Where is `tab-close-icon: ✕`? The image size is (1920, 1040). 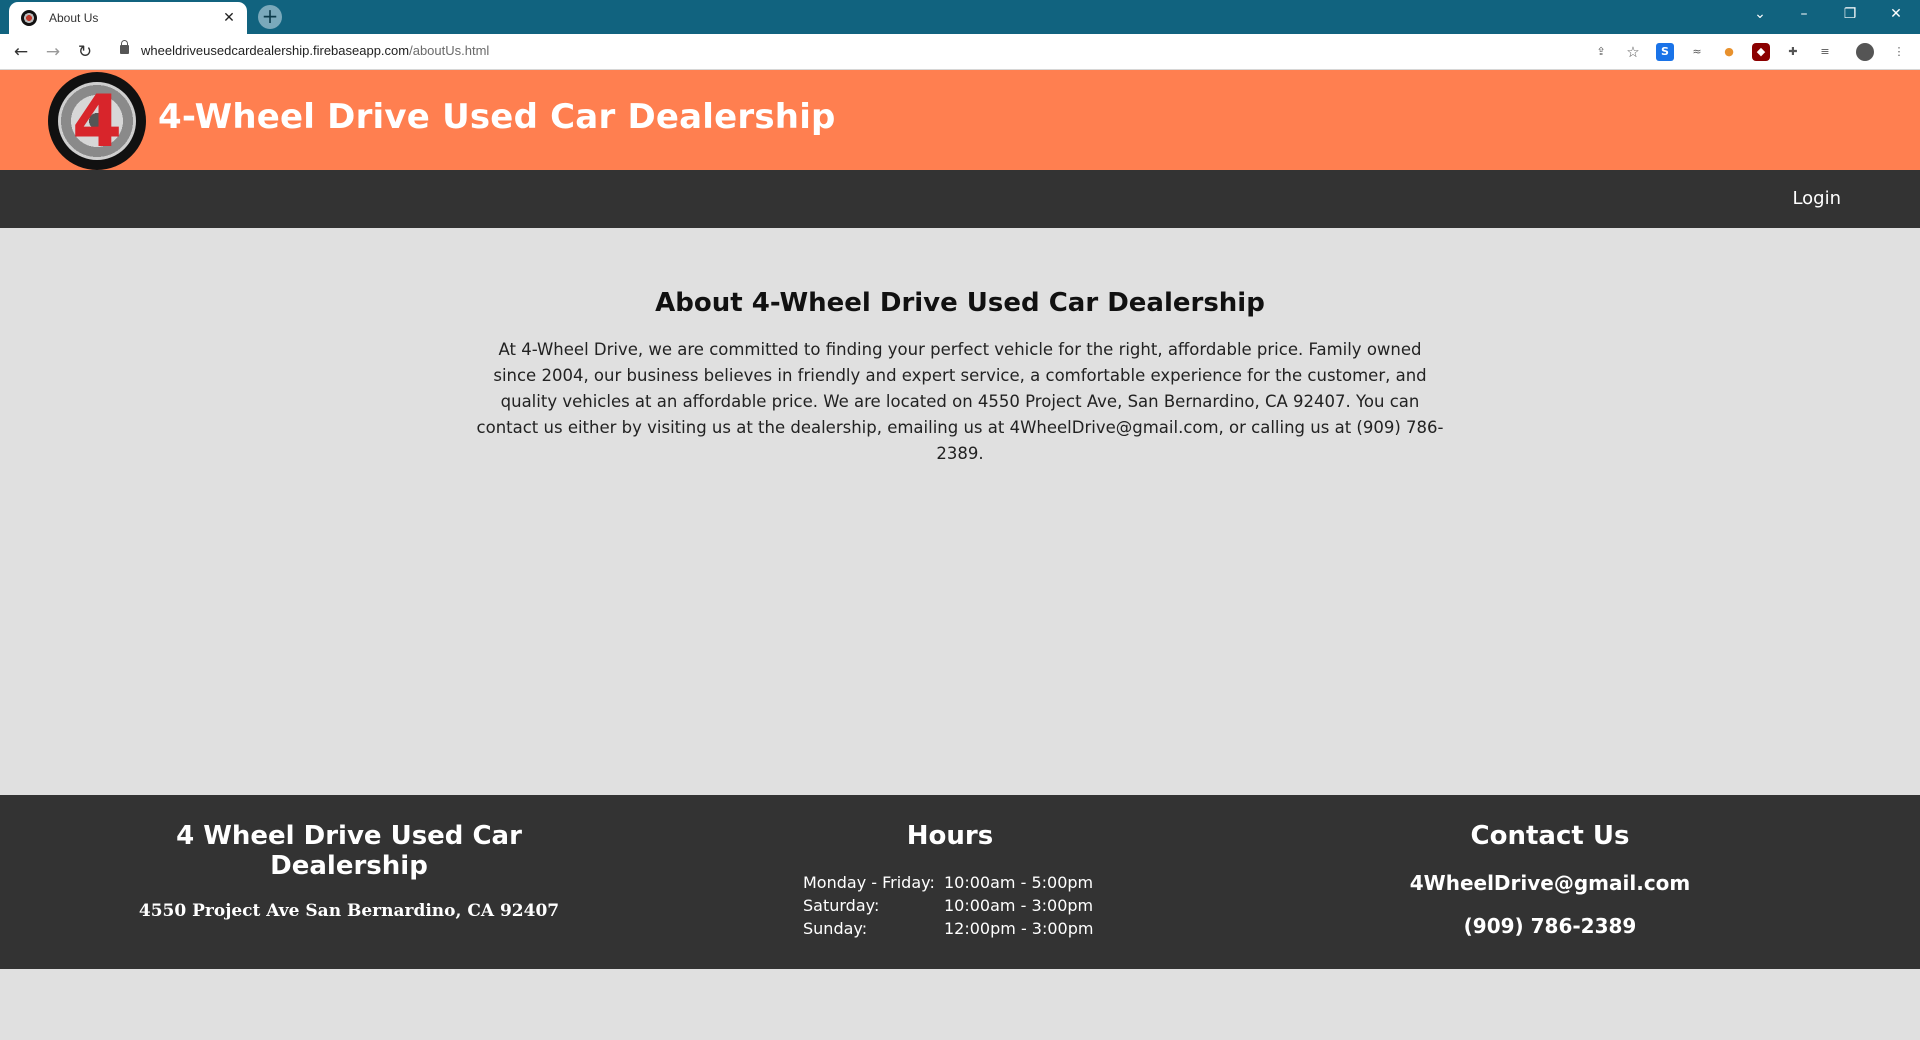
tab-close-icon: ✕ is located at coordinates (229, 18).